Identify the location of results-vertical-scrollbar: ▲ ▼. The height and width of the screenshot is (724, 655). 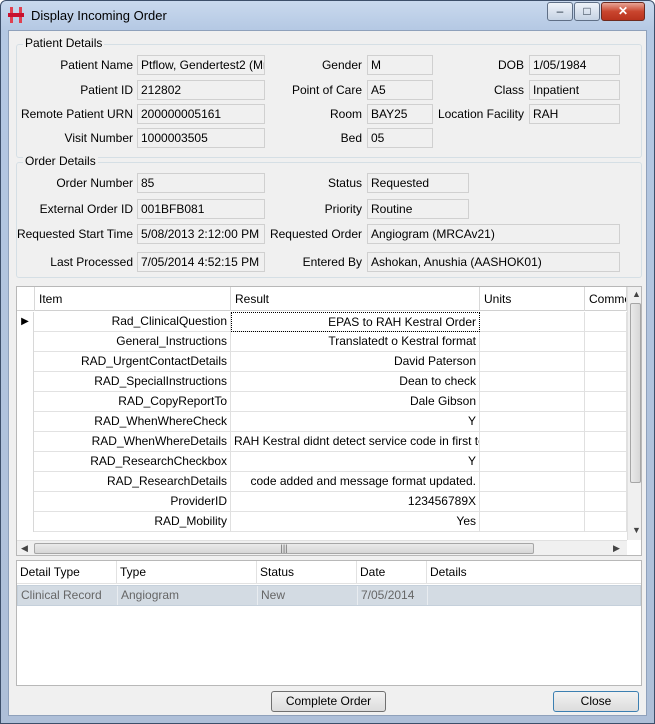
(634, 413).